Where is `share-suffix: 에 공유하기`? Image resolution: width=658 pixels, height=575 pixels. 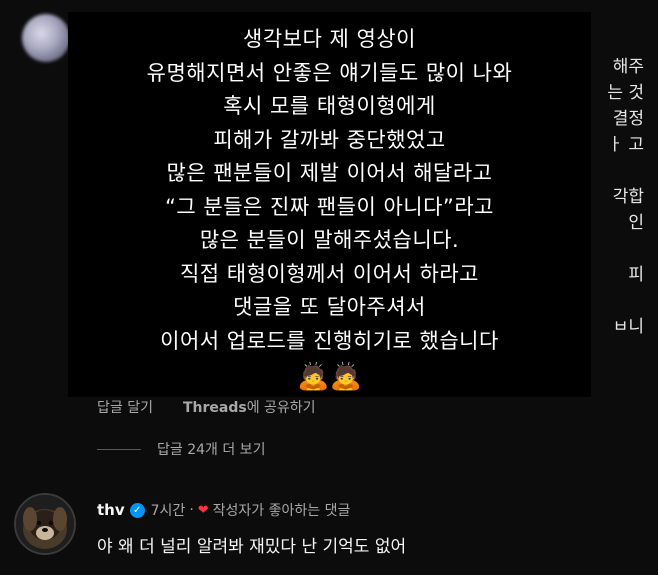
share-suffix: 에 공유하기 is located at coordinates (281, 408).